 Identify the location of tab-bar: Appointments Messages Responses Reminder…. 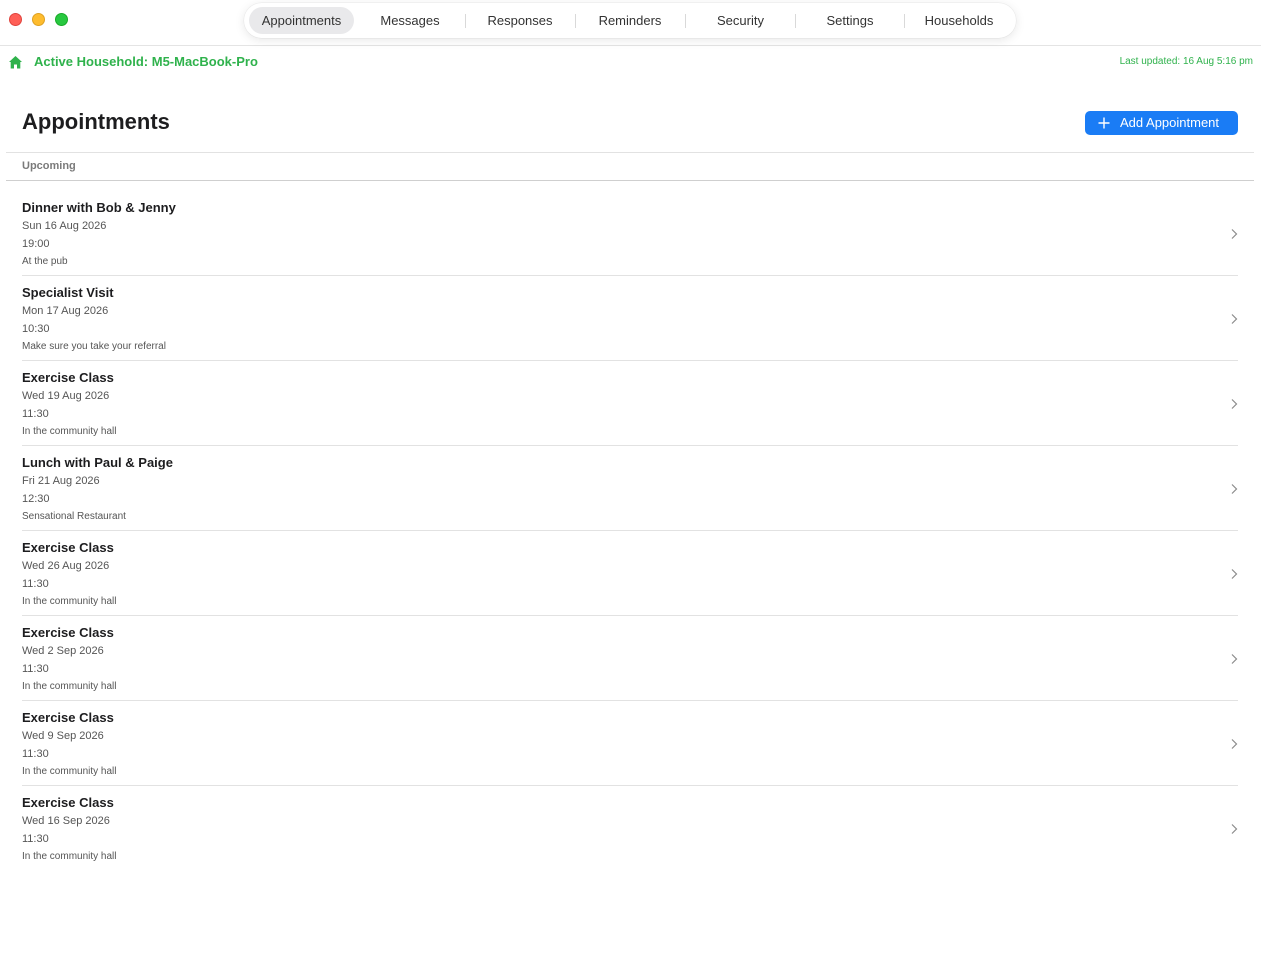
(630, 20).